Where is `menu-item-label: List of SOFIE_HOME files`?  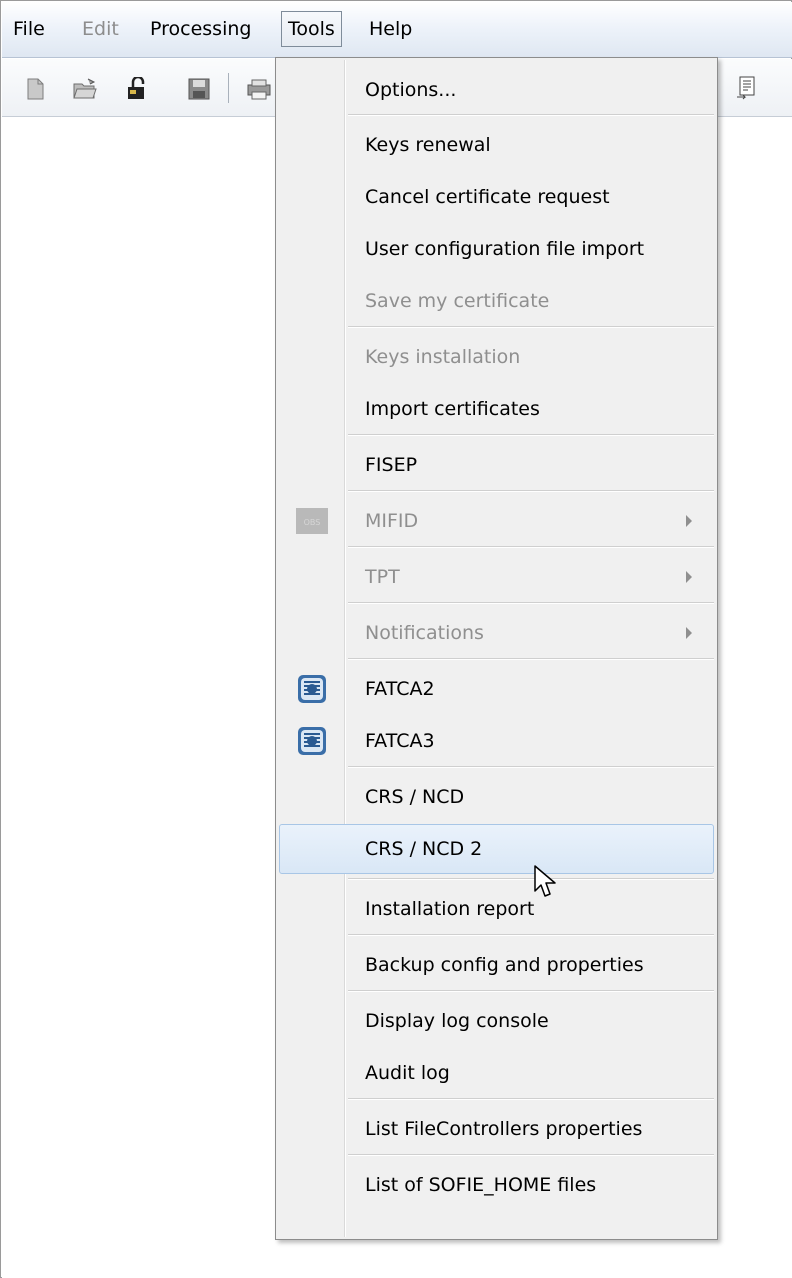
menu-item-label: List of SOFIE_HOME files is located at coordinates (481, 1185).